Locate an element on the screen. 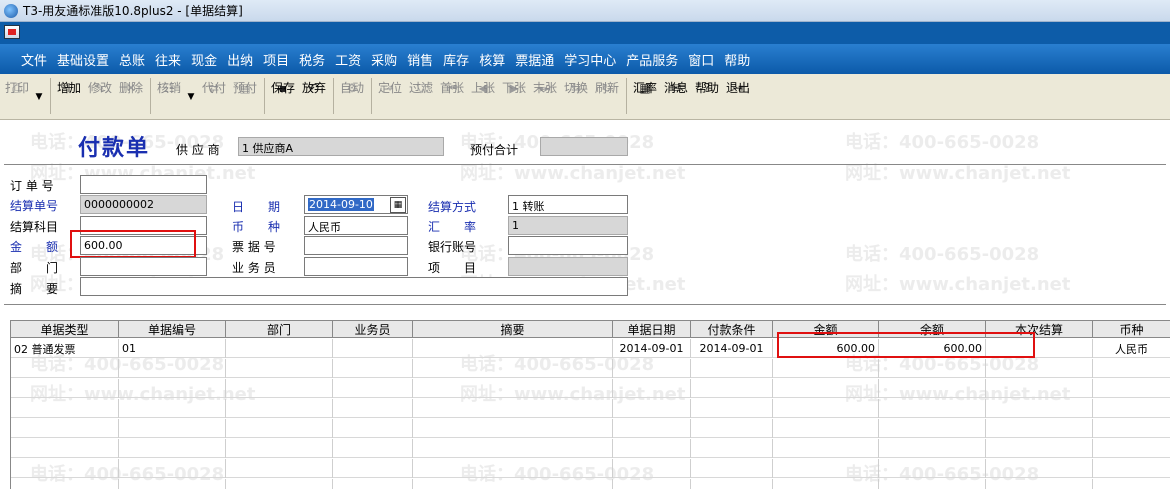 This screenshot has height=489, width=1170. settle-method-field: 1 转账 is located at coordinates (568, 204).